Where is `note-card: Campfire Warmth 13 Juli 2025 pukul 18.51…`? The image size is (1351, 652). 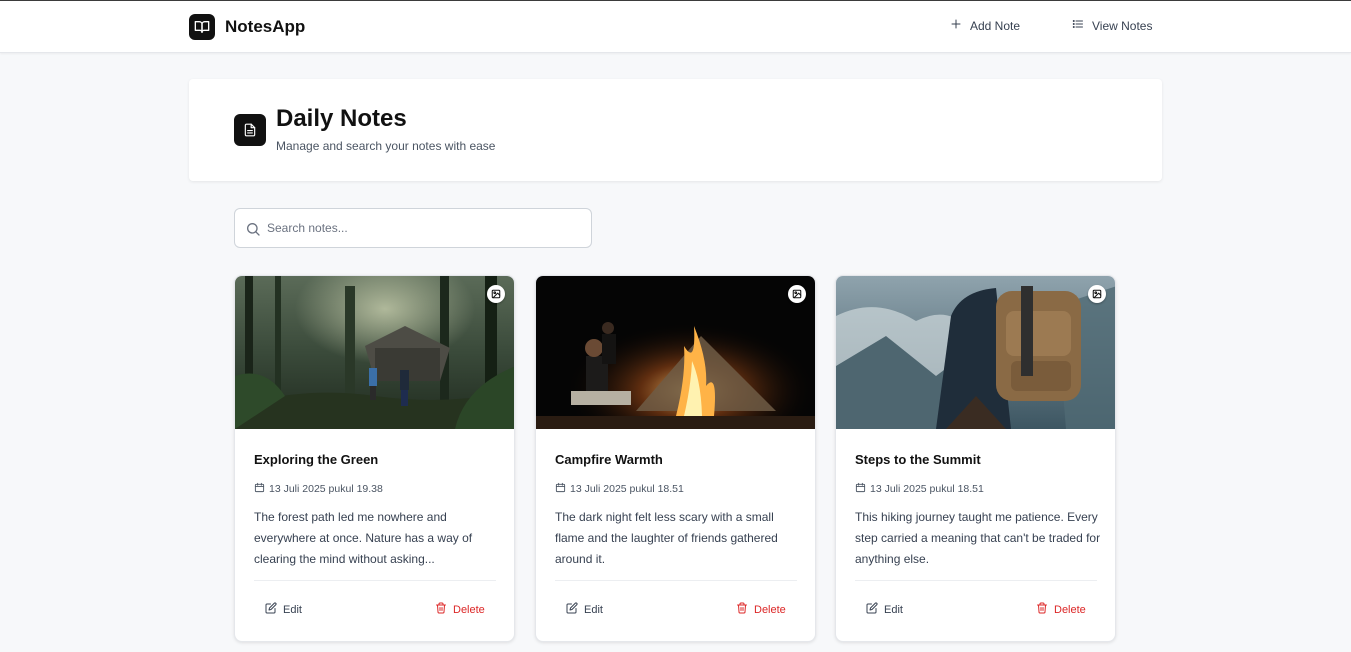 note-card: Campfire Warmth 13 Juli 2025 pukul 18.51… is located at coordinates (675, 458).